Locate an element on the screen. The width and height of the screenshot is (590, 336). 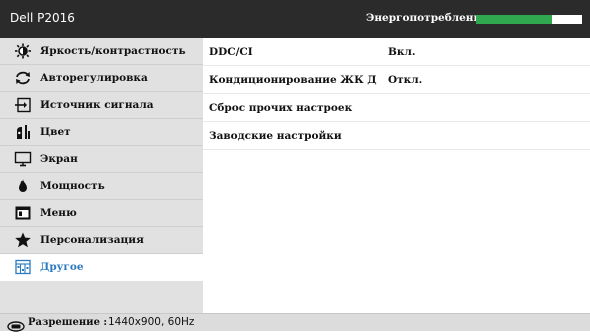
setting-label: Кондиционирование ЖК Д is located at coordinates (293, 80).